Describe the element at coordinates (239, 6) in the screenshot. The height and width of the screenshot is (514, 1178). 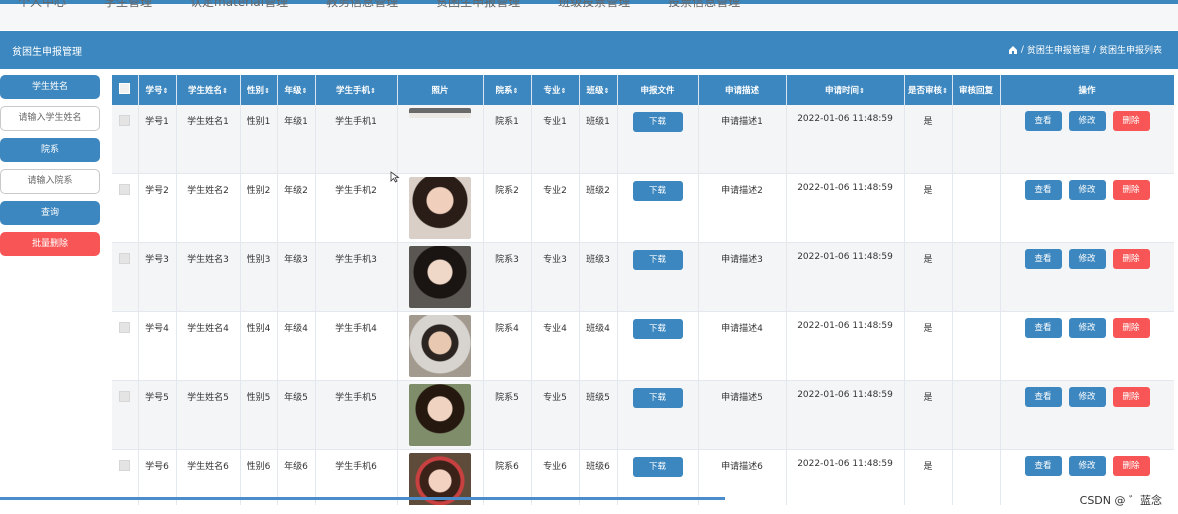
I see `nav-item: 认定material管理` at that location.